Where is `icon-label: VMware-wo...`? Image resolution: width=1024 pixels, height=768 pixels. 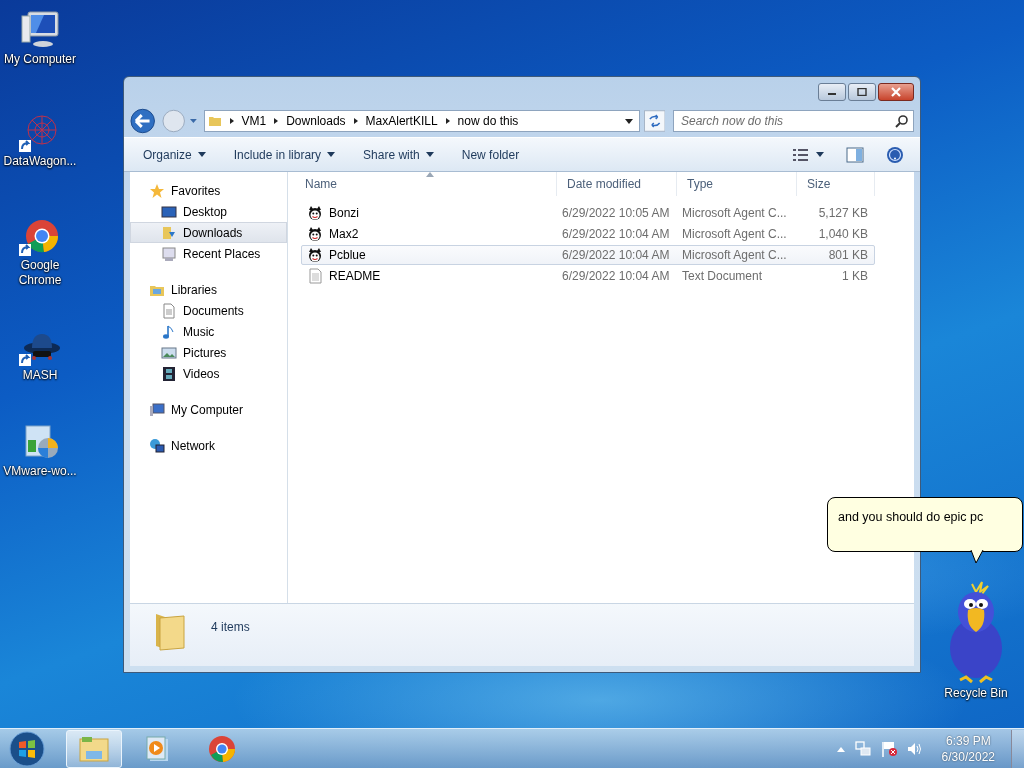 icon-label: VMware-wo... is located at coordinates (40, 471).